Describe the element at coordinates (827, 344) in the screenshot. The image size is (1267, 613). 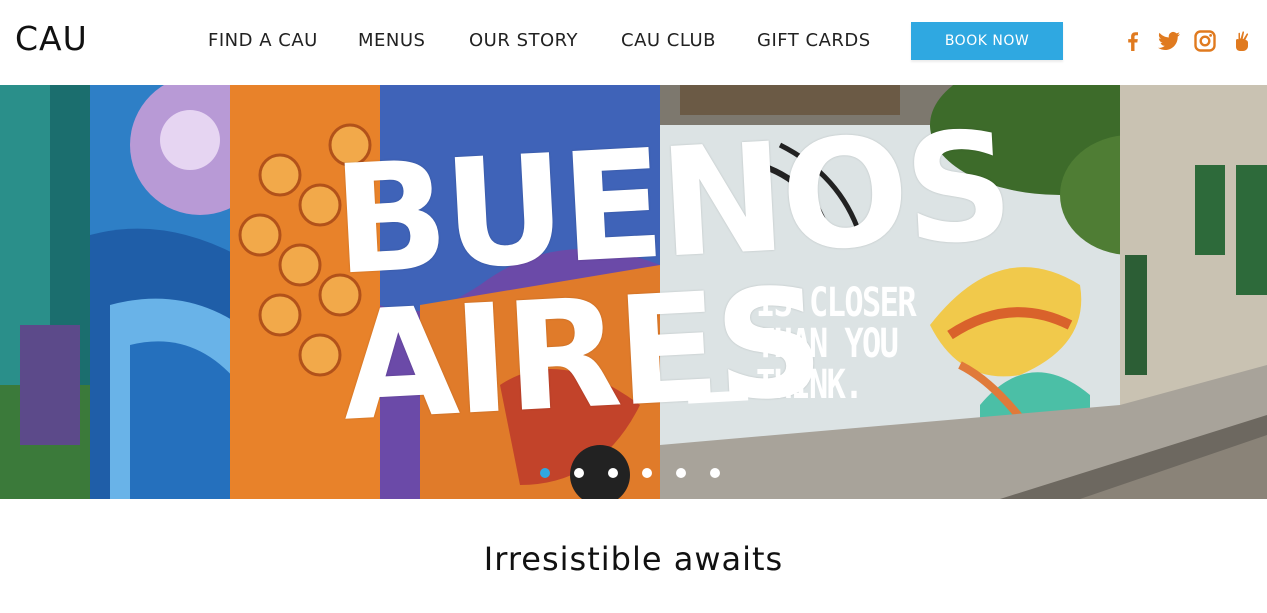
I see `hero-subheadline-line-2: THAN YOU` at that location.